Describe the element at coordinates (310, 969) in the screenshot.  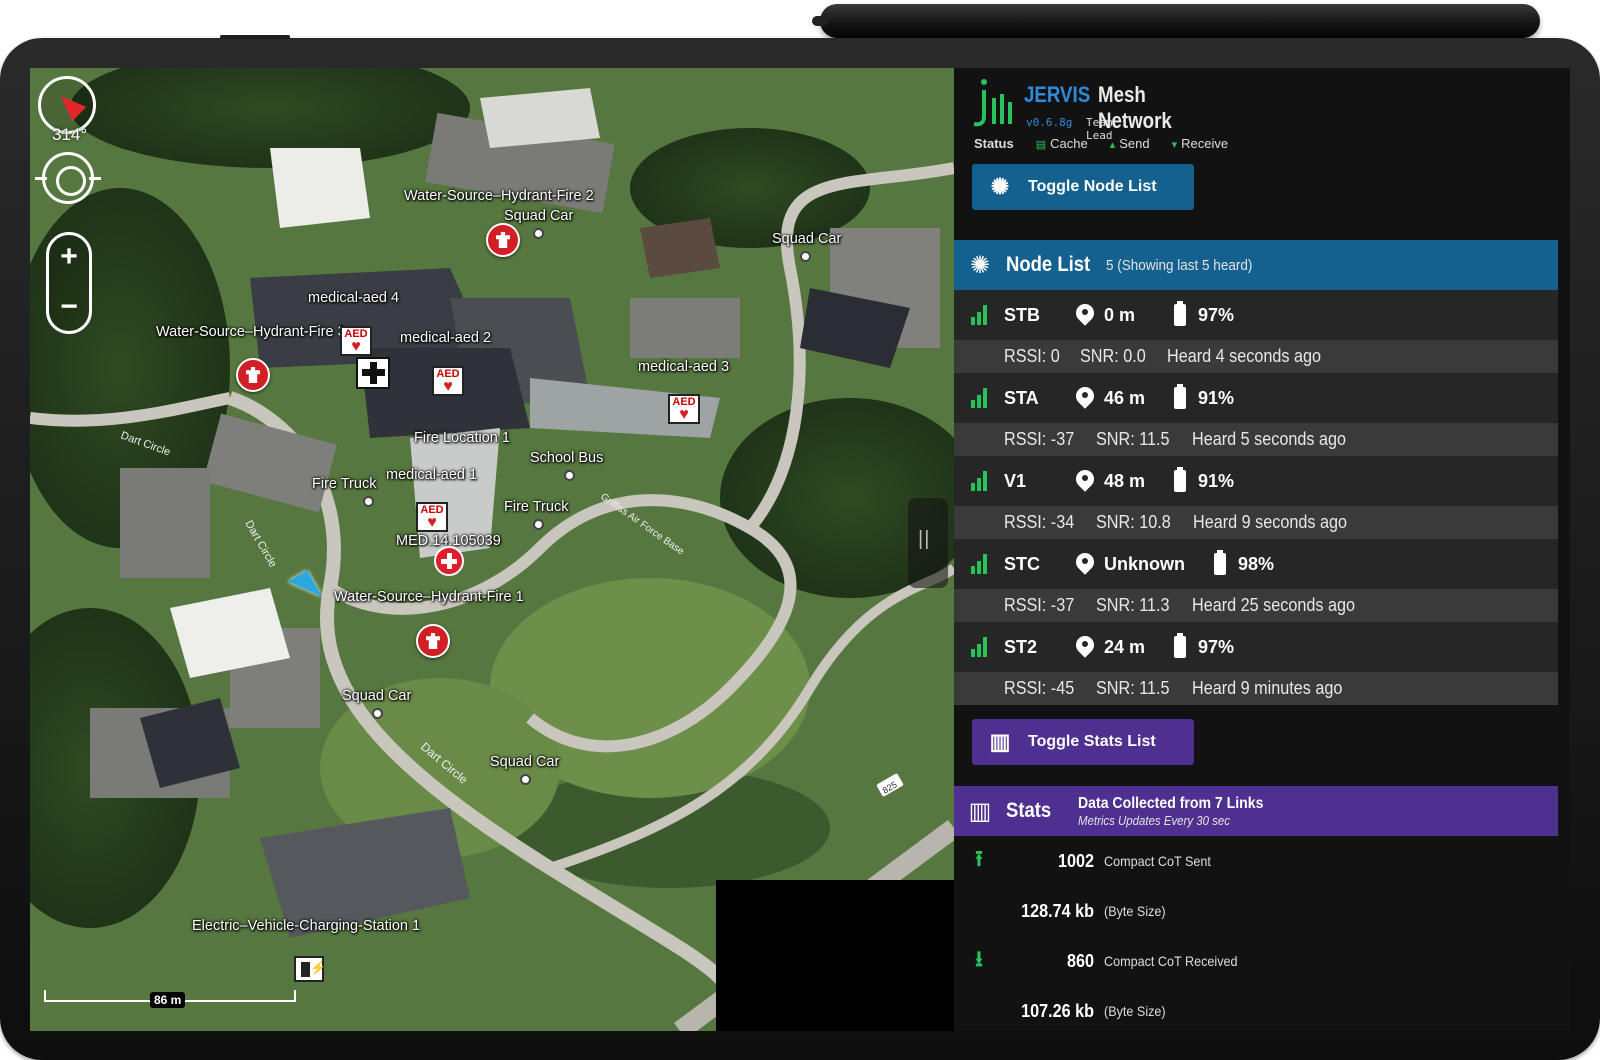
I see `ev-charging-icon` at that location.